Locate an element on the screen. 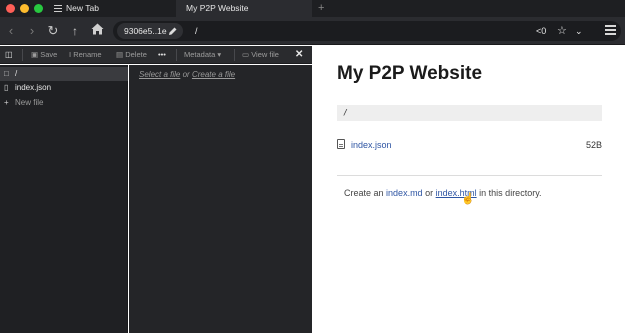 This screenshot has width=625, height=333. menu-icon is located at coordinates (610, 30).